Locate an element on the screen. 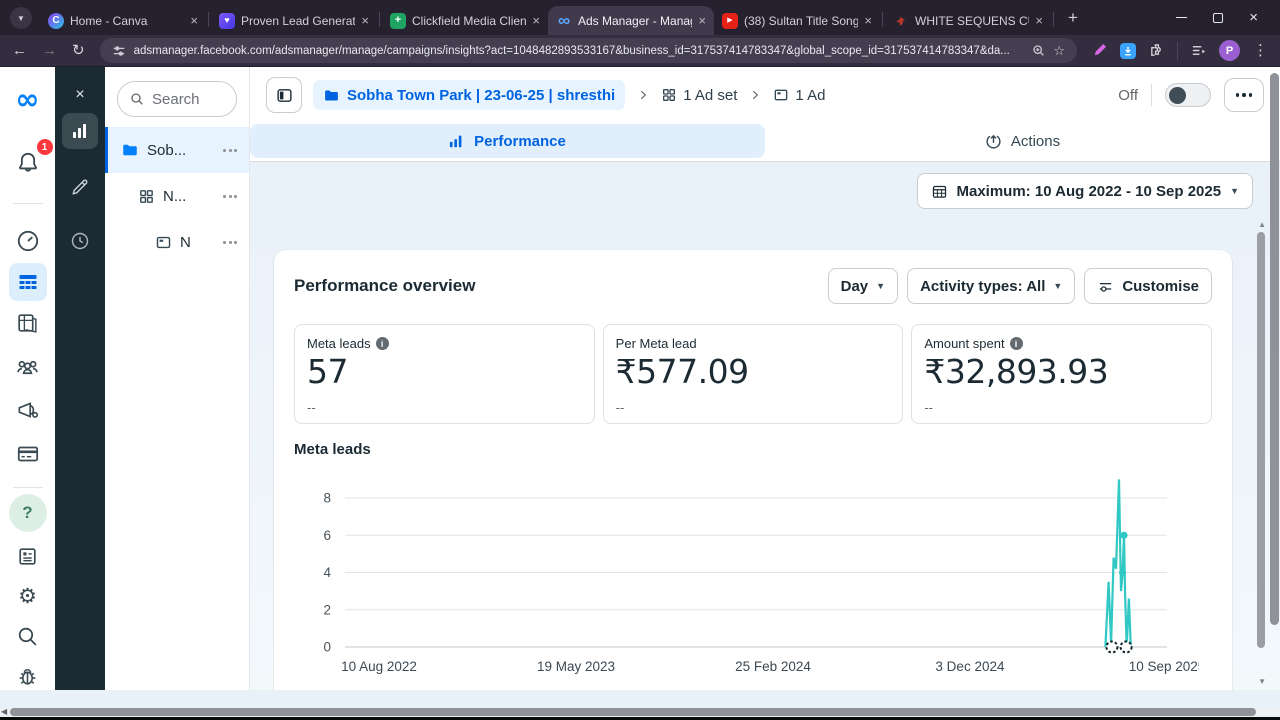 The width and height of the screenshot is (1280, 720). inner-scroll-up-arrow: ▲ is located at coordinates (1262, 225).